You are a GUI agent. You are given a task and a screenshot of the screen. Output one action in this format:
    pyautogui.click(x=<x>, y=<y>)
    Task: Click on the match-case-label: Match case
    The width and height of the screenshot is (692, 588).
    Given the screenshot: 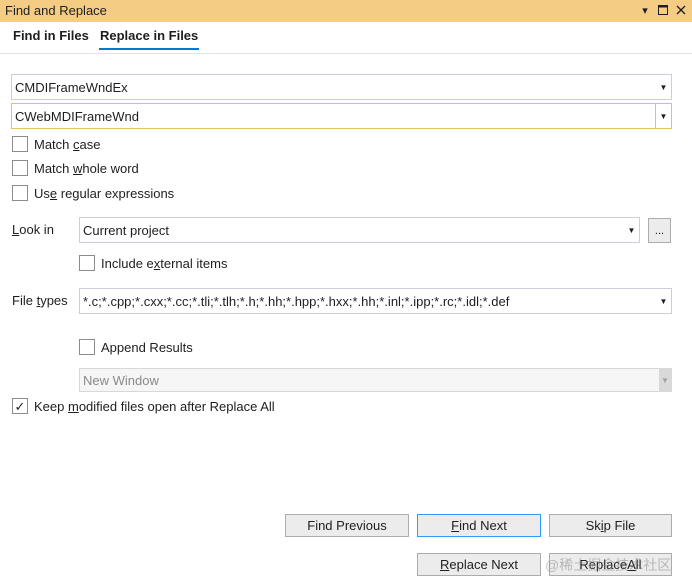 What is the action you would take?
    pyautogui.click(x=67, y=144)
    